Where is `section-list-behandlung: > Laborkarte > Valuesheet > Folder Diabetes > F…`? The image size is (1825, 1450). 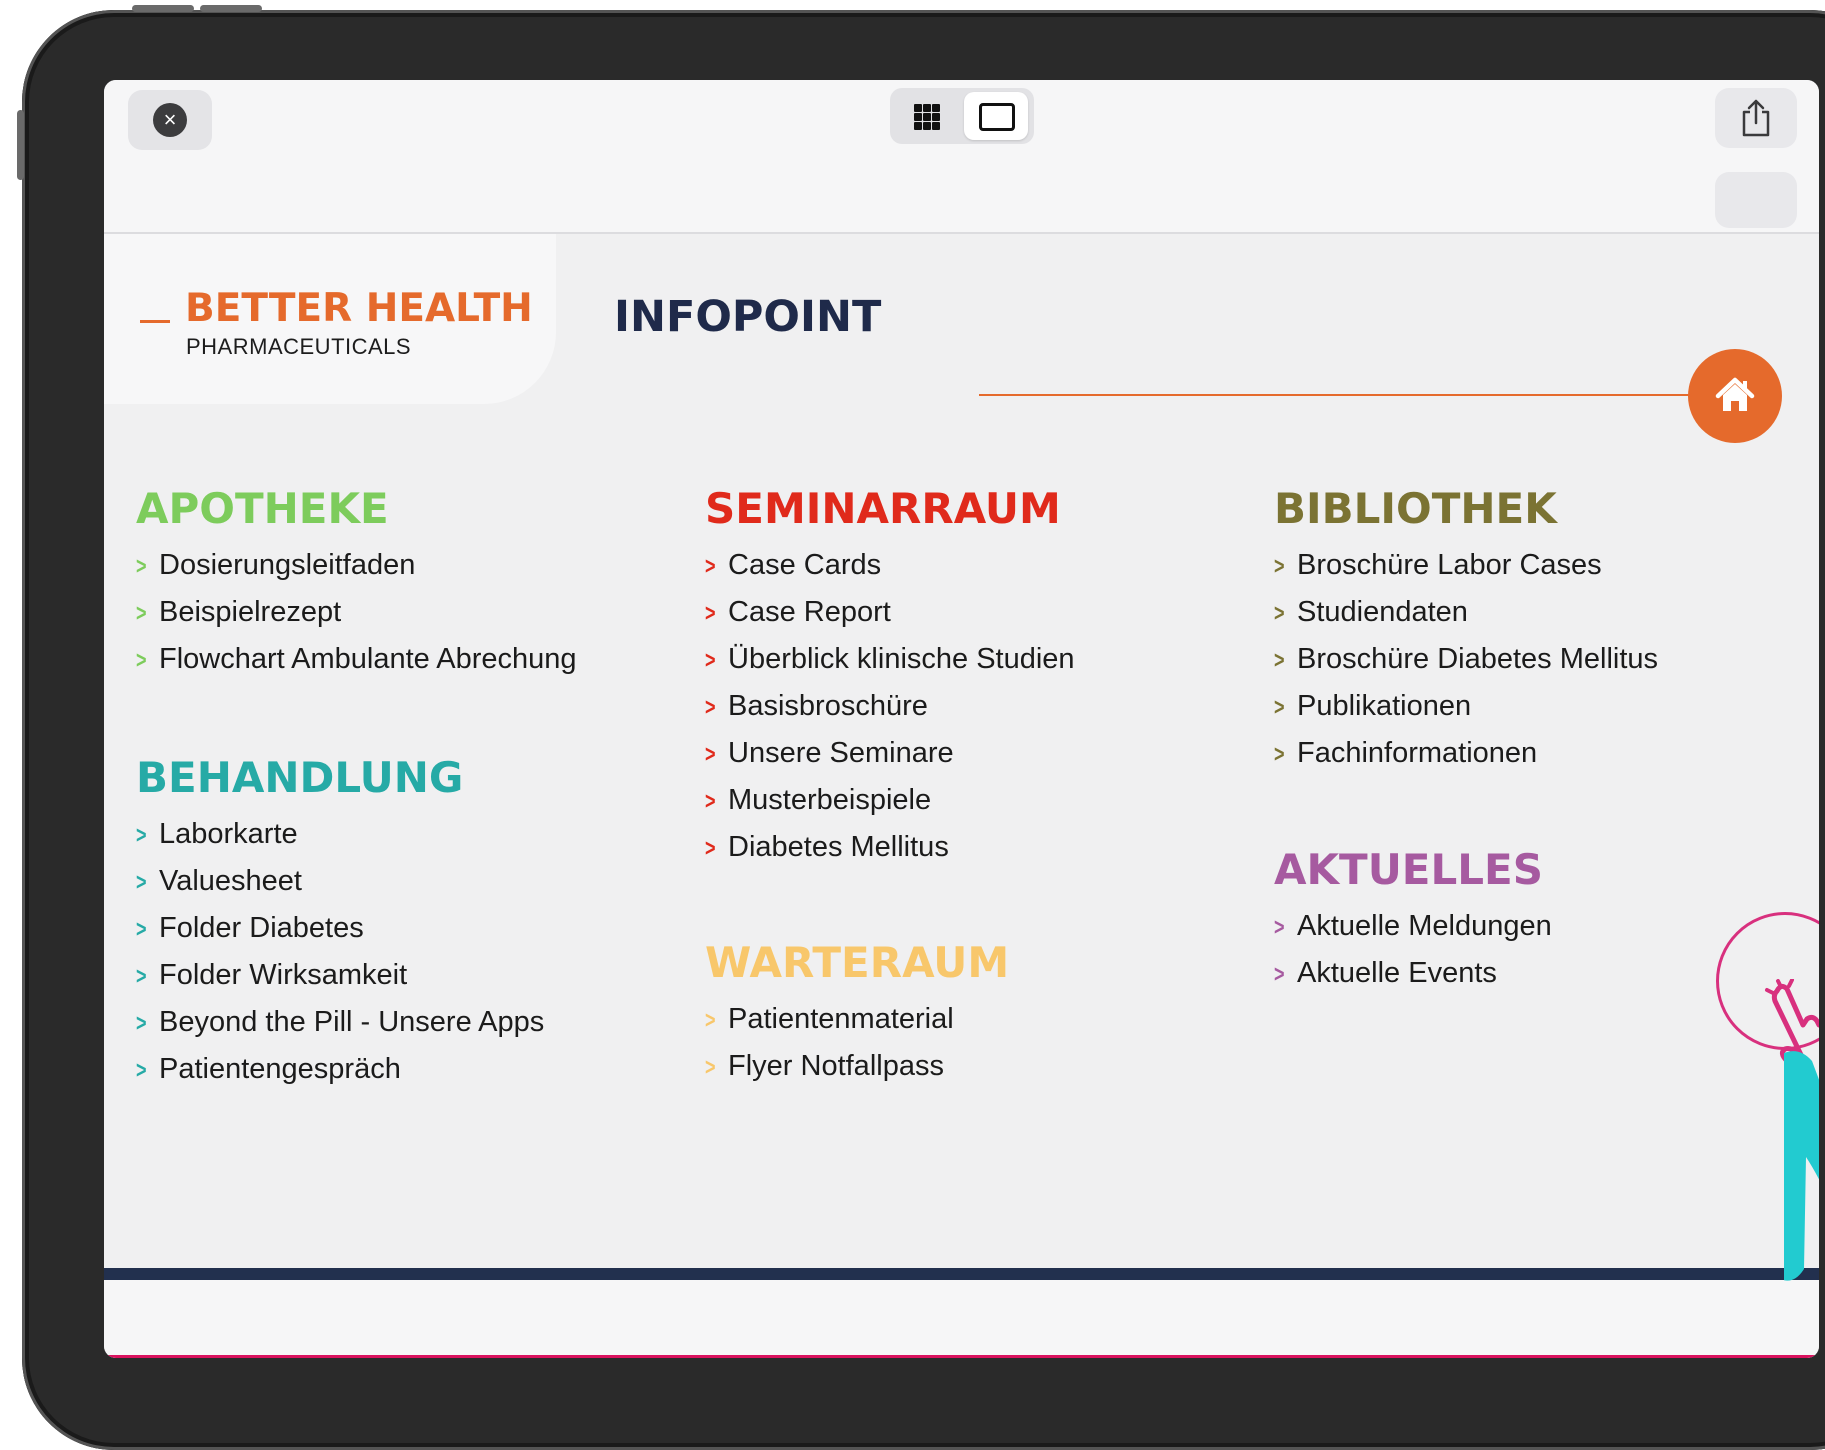 section-list-behandlung: > Laborkarte > Valuesheet > Folder Diabetes > F… is located at coordinates (340, 952).